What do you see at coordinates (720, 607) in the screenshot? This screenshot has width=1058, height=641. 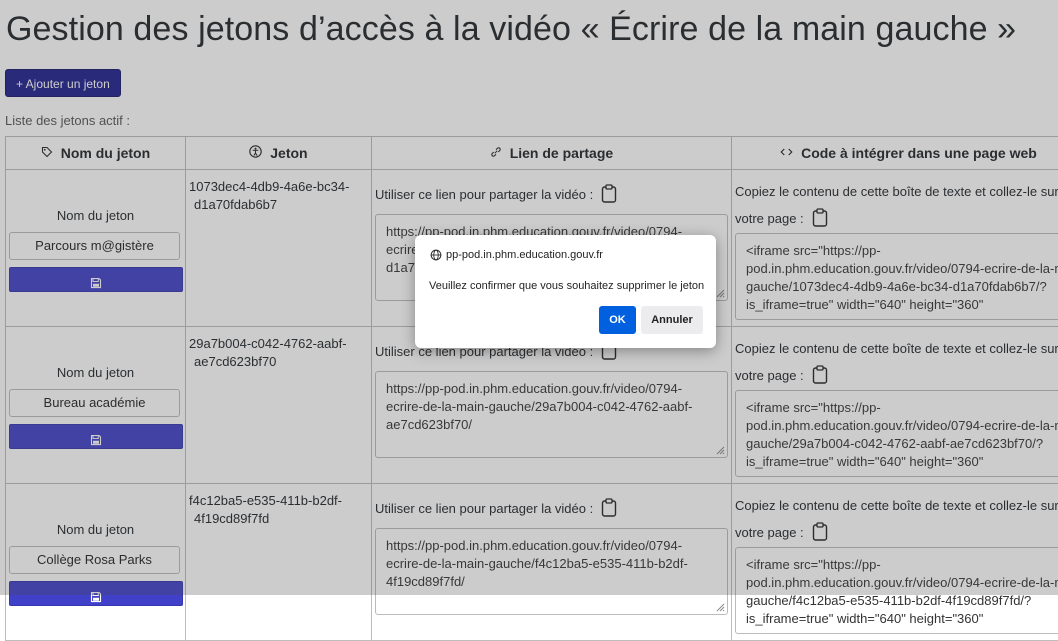 I see `resize-grip-icon` at bounding box center [720, 607].